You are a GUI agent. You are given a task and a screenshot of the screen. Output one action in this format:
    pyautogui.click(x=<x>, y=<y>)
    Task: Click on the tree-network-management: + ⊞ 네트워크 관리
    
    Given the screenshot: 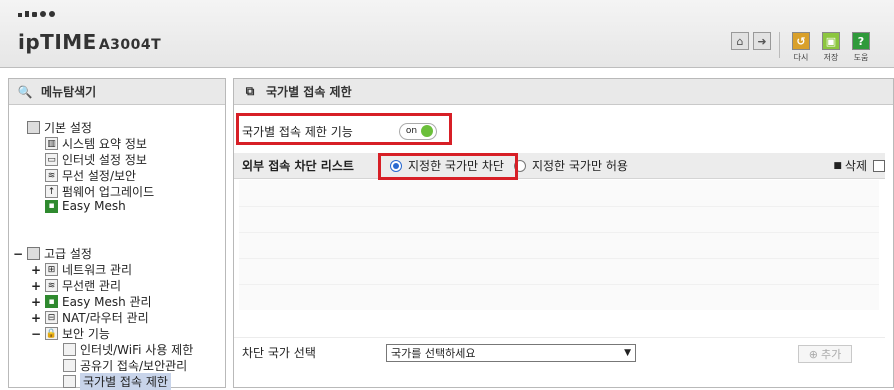 What is the action you would take?
    pyautogui.click(x=81, y=269)
    